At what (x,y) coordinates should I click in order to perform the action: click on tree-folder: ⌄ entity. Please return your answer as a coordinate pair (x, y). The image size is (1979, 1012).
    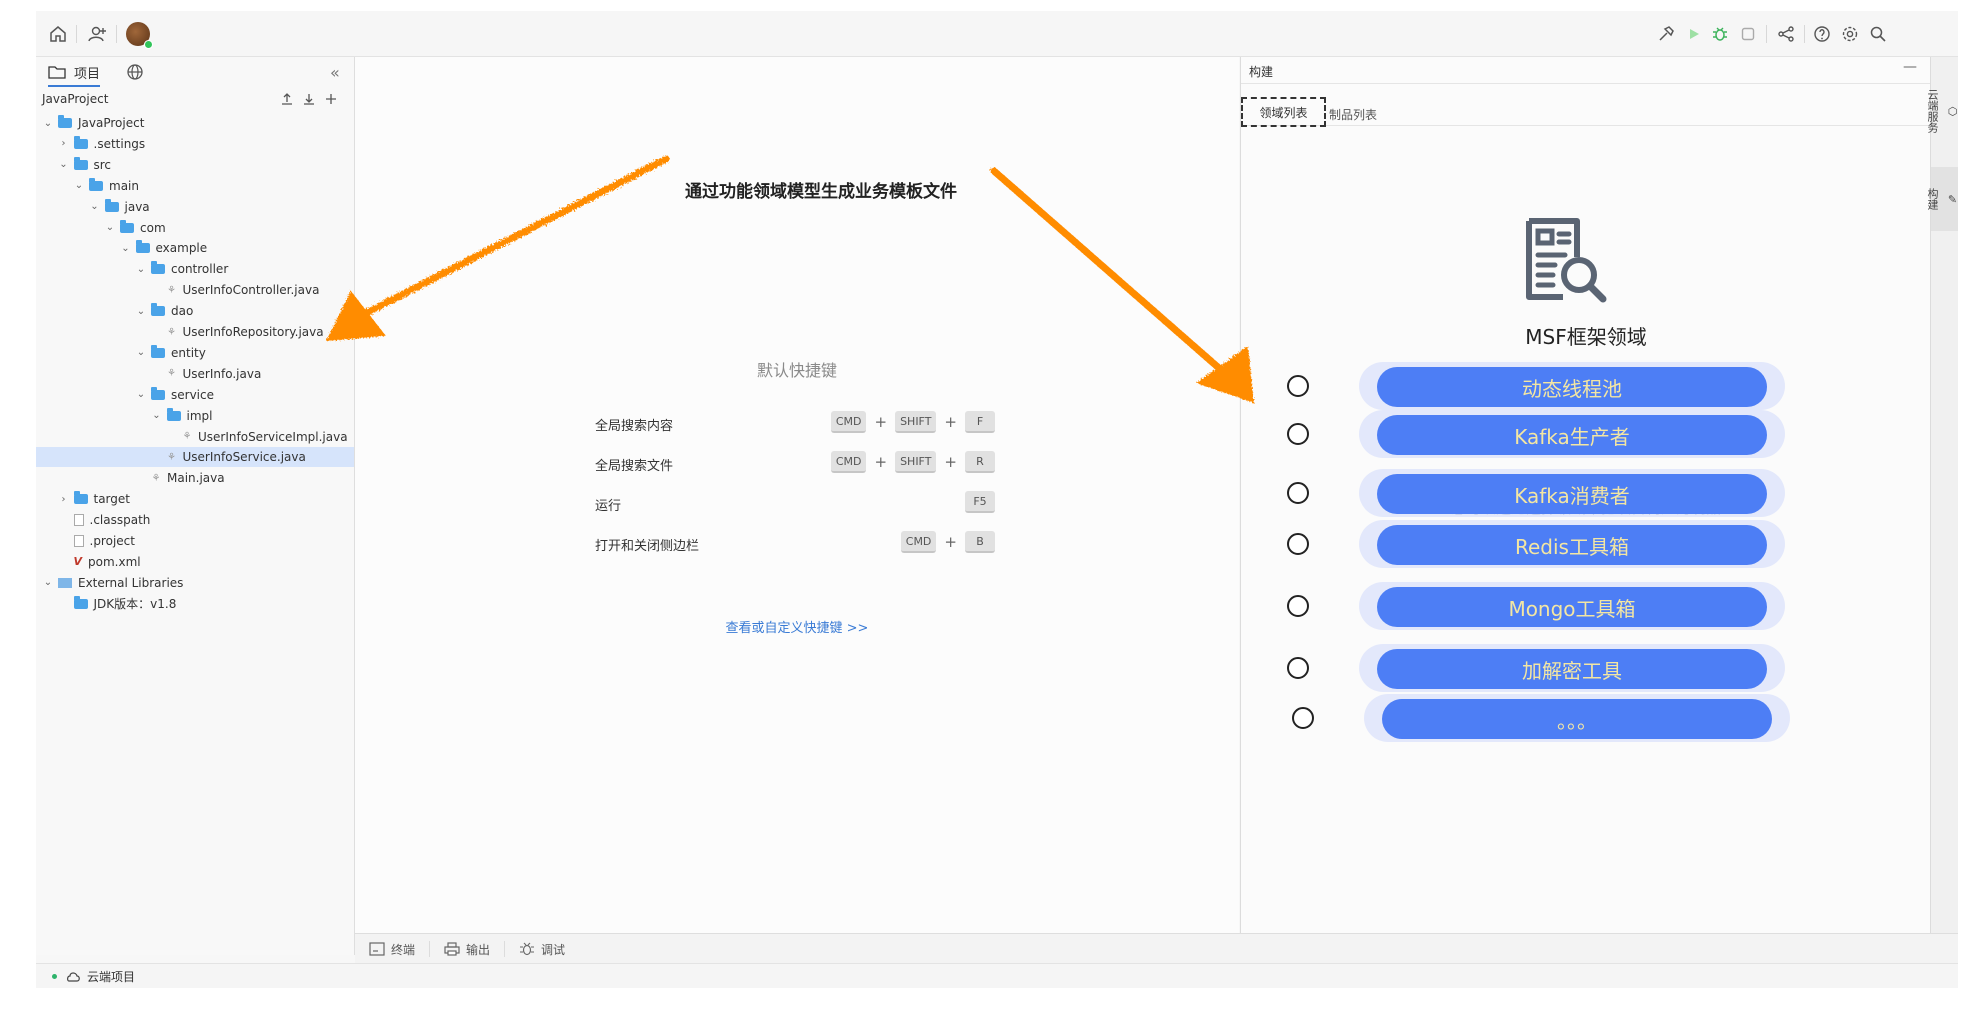
    Looking at the image, I should click on (195, 353).